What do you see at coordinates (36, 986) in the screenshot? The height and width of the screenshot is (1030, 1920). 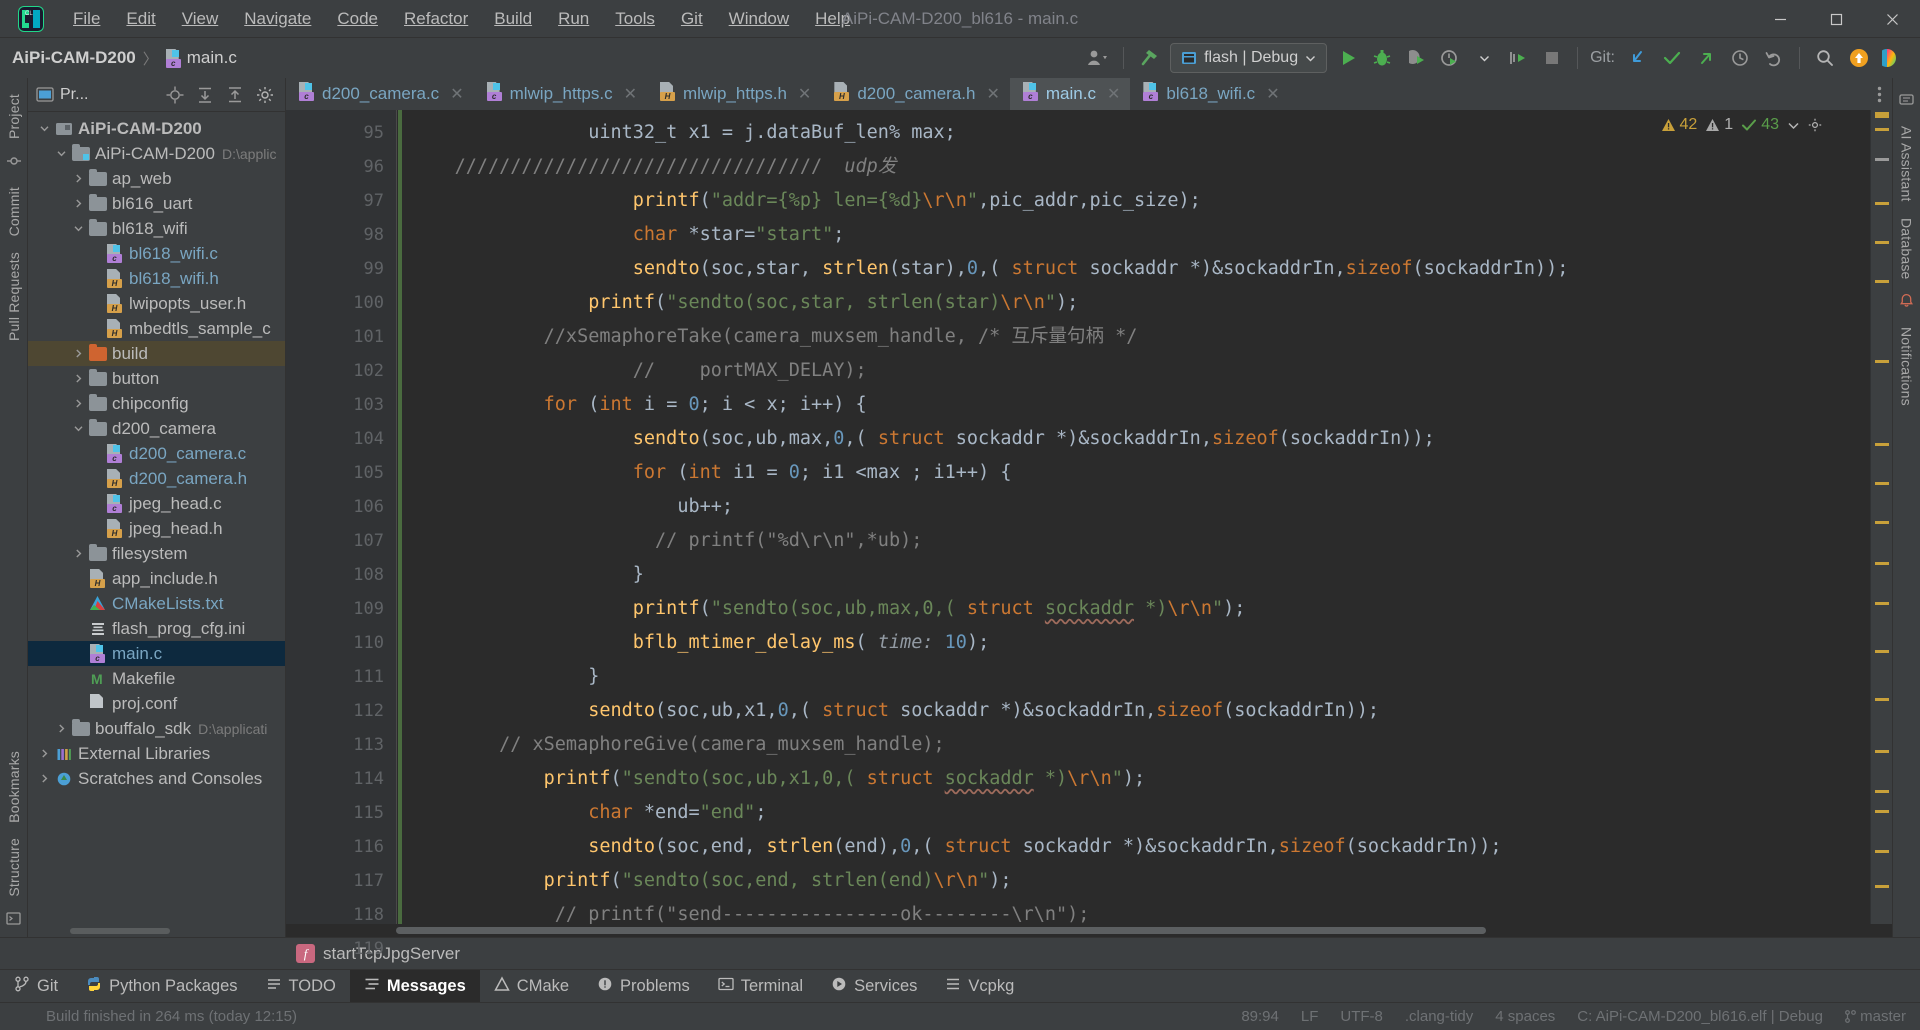 I see `tool-window-tab: Git` at bounding box center [36, 986].